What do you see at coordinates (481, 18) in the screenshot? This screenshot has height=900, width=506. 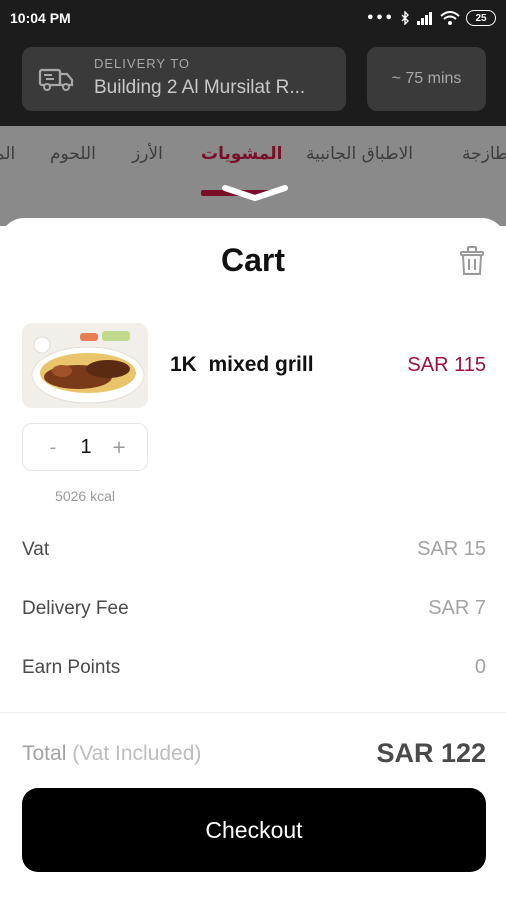 I see `battery-icon: 25` at bounding box center [481, 18].